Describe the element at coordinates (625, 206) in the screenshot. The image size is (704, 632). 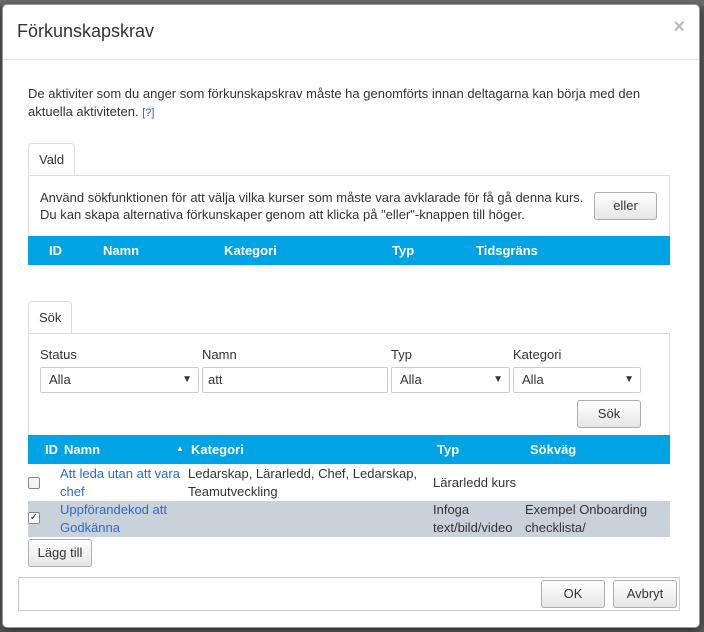
I see `or-button: eller` at that location.